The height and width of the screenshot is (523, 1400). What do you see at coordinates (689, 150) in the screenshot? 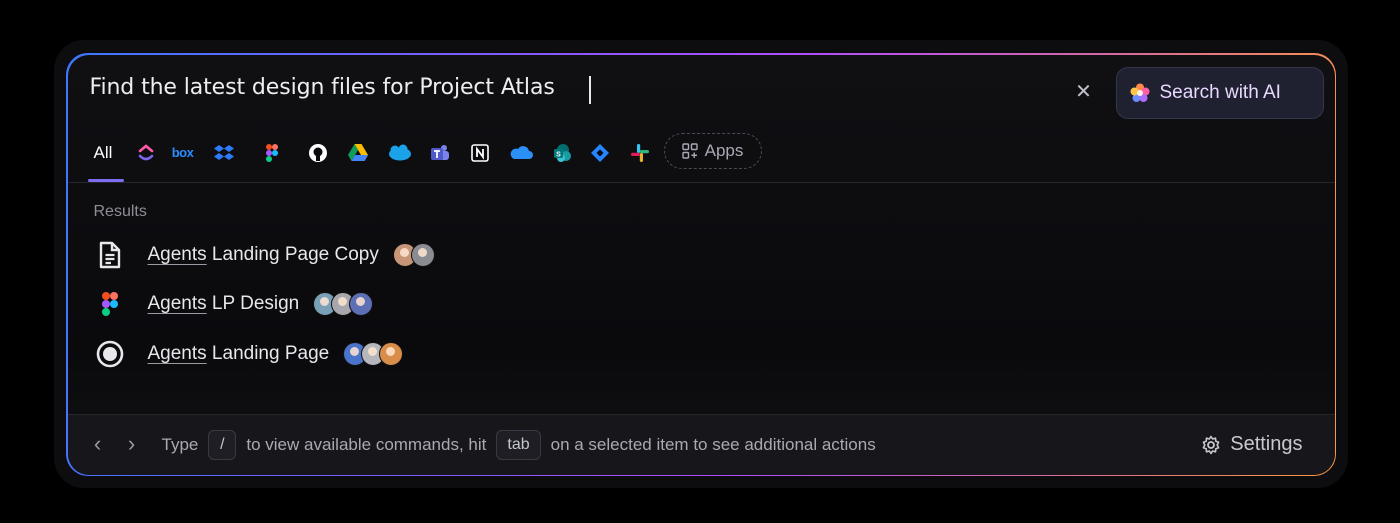
I see `apps-grid-icon` at bounding box center [689, 150].